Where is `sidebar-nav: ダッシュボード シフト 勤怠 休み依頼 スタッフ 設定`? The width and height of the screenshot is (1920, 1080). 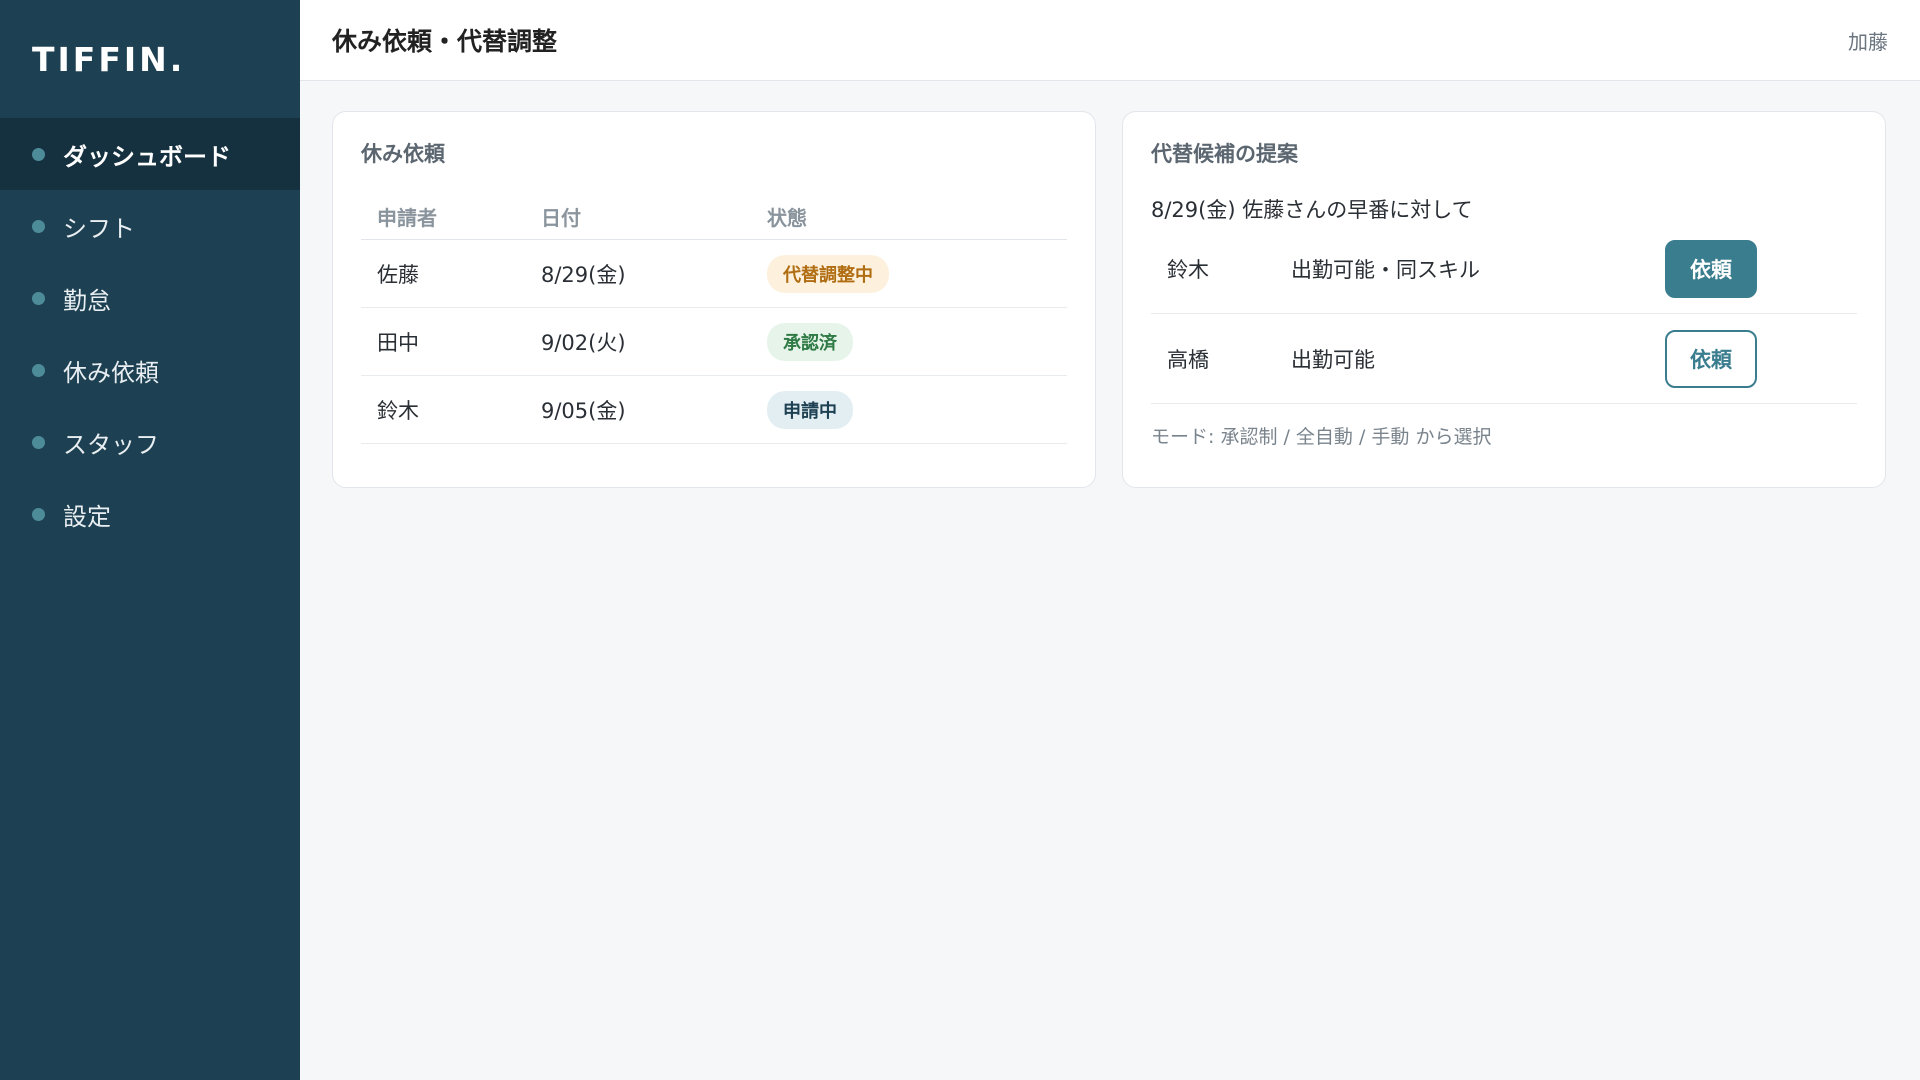
sidebar-nav: ダッシュボード シフト 勤怠 休み依頼 スタッフ 設定 is located at coordinates (150, 334).